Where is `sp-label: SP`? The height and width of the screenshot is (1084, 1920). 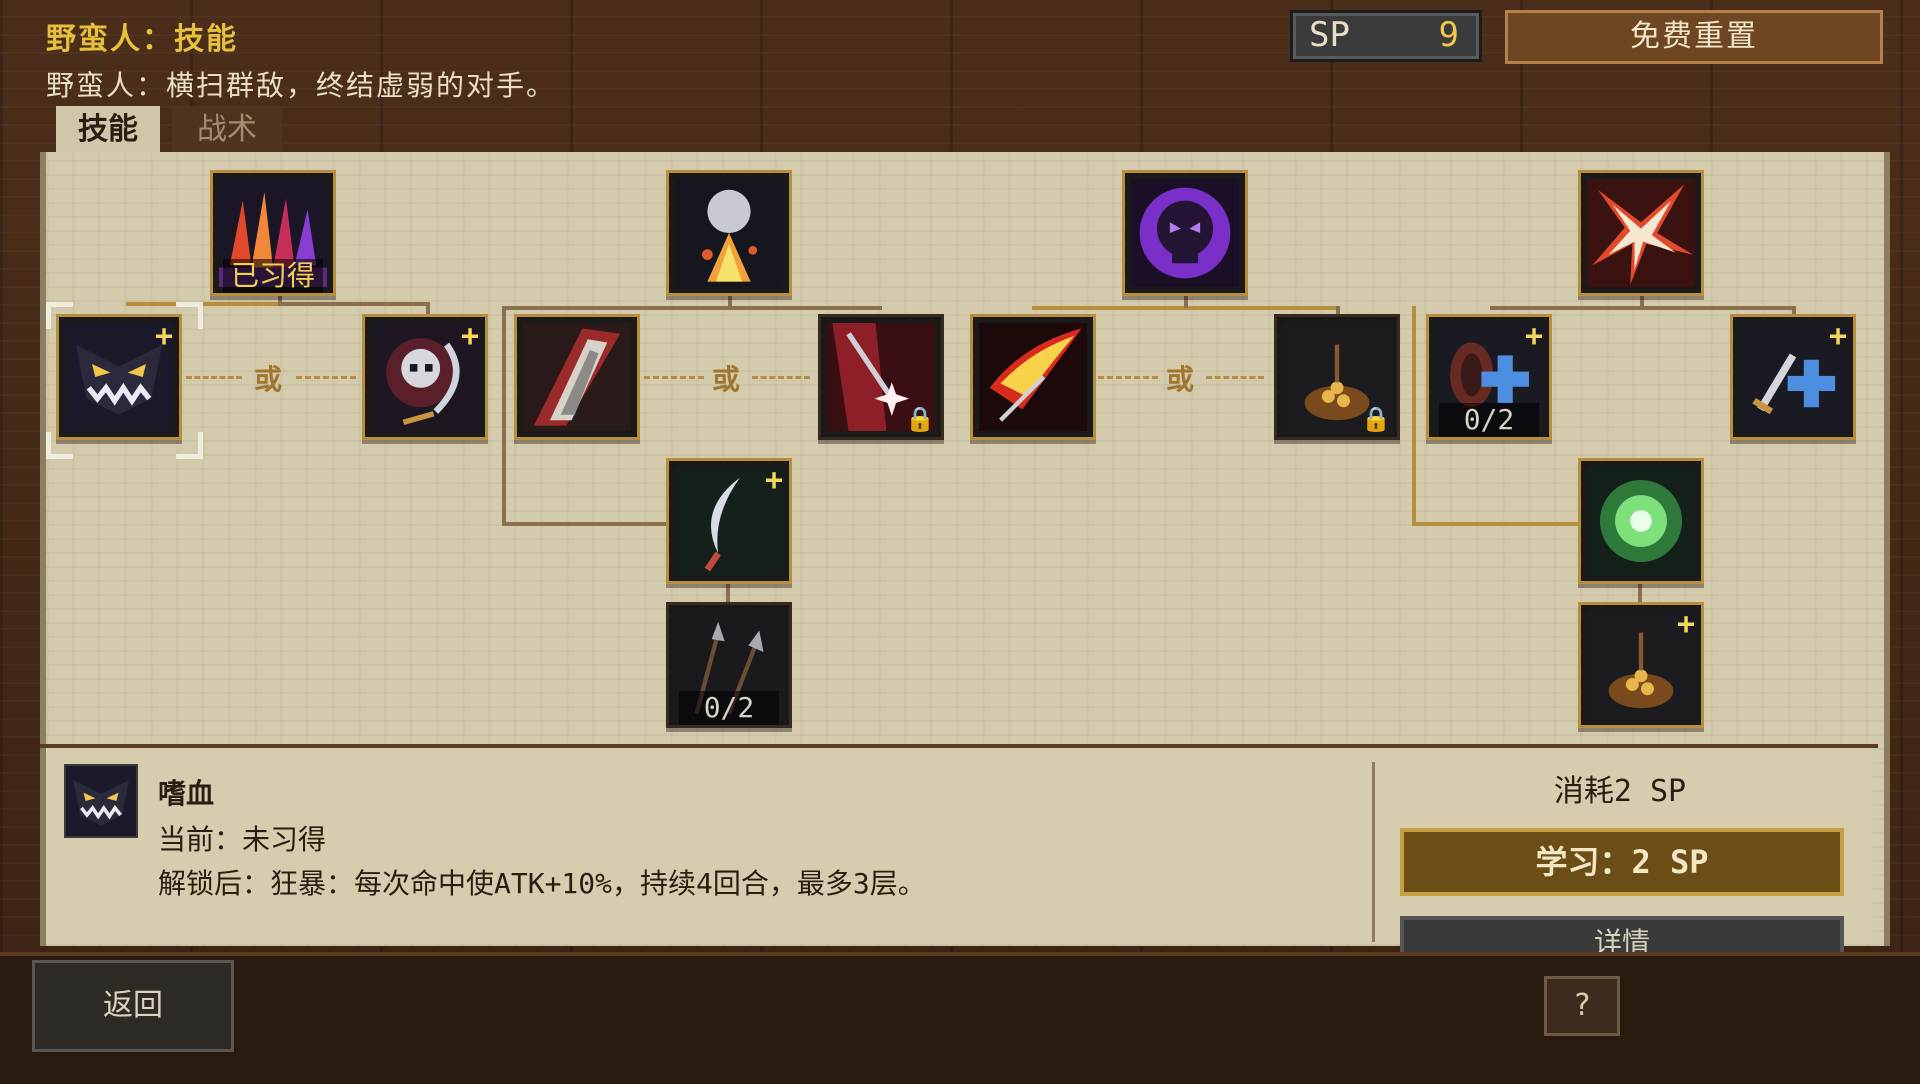
sp-label: SP is located at coordinates (1329, 35).